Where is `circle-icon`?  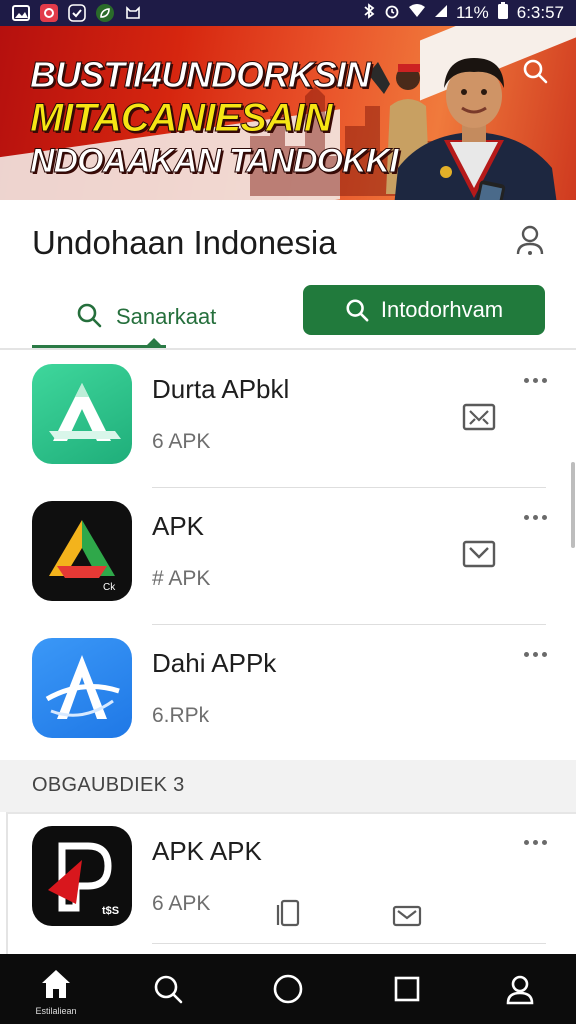 circle-icon is located at coordinates (288, 989).